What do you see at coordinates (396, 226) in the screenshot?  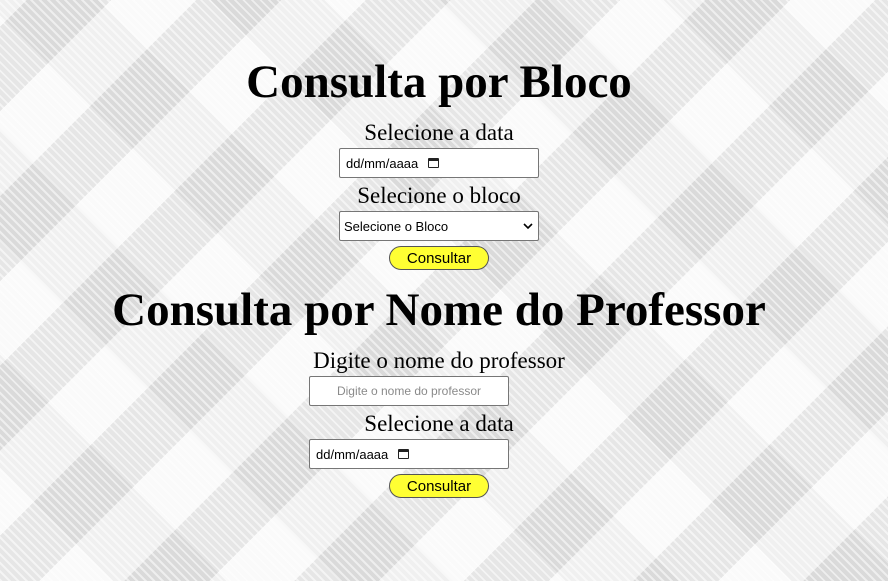 I see `bloco-select-value: Selecione o Bloco` at bounding box center [396, 226].